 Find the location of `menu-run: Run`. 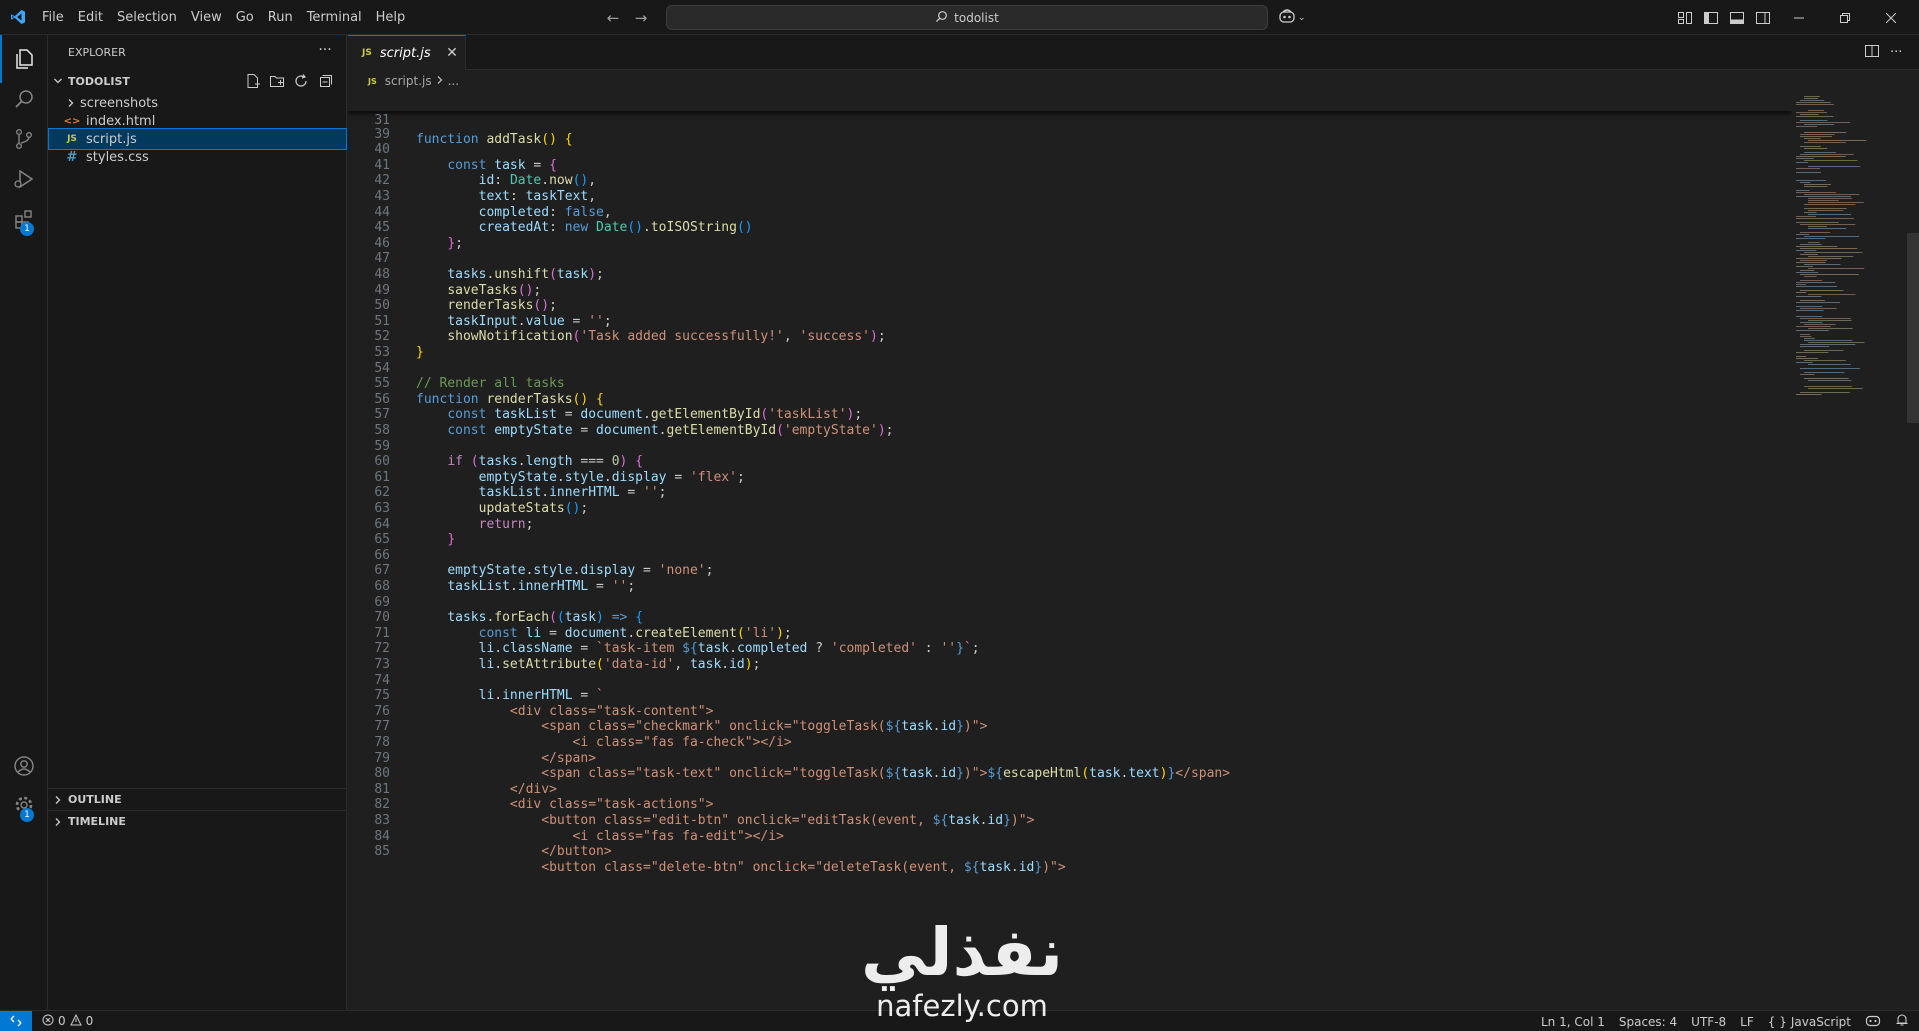

menu-run: Run is located at coordinates (280, 17).